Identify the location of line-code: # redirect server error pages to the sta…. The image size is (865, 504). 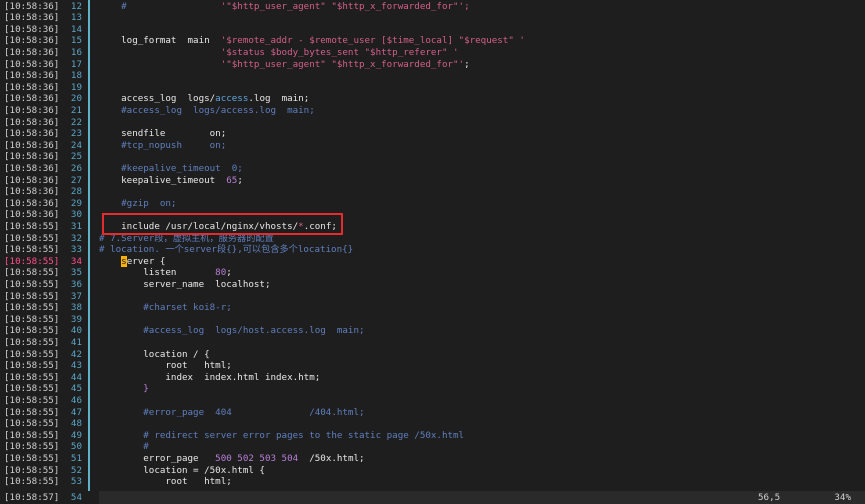
(281, 436).